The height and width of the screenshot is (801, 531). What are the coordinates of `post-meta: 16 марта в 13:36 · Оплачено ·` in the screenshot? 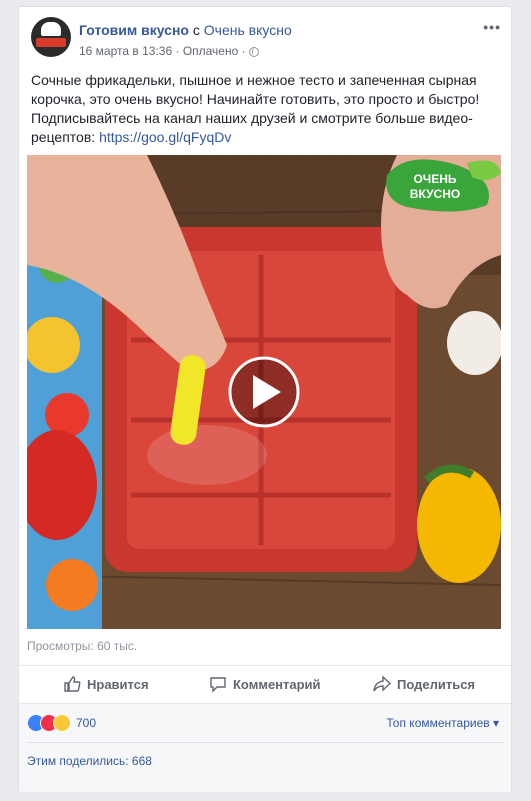 It's located at (169, 51).